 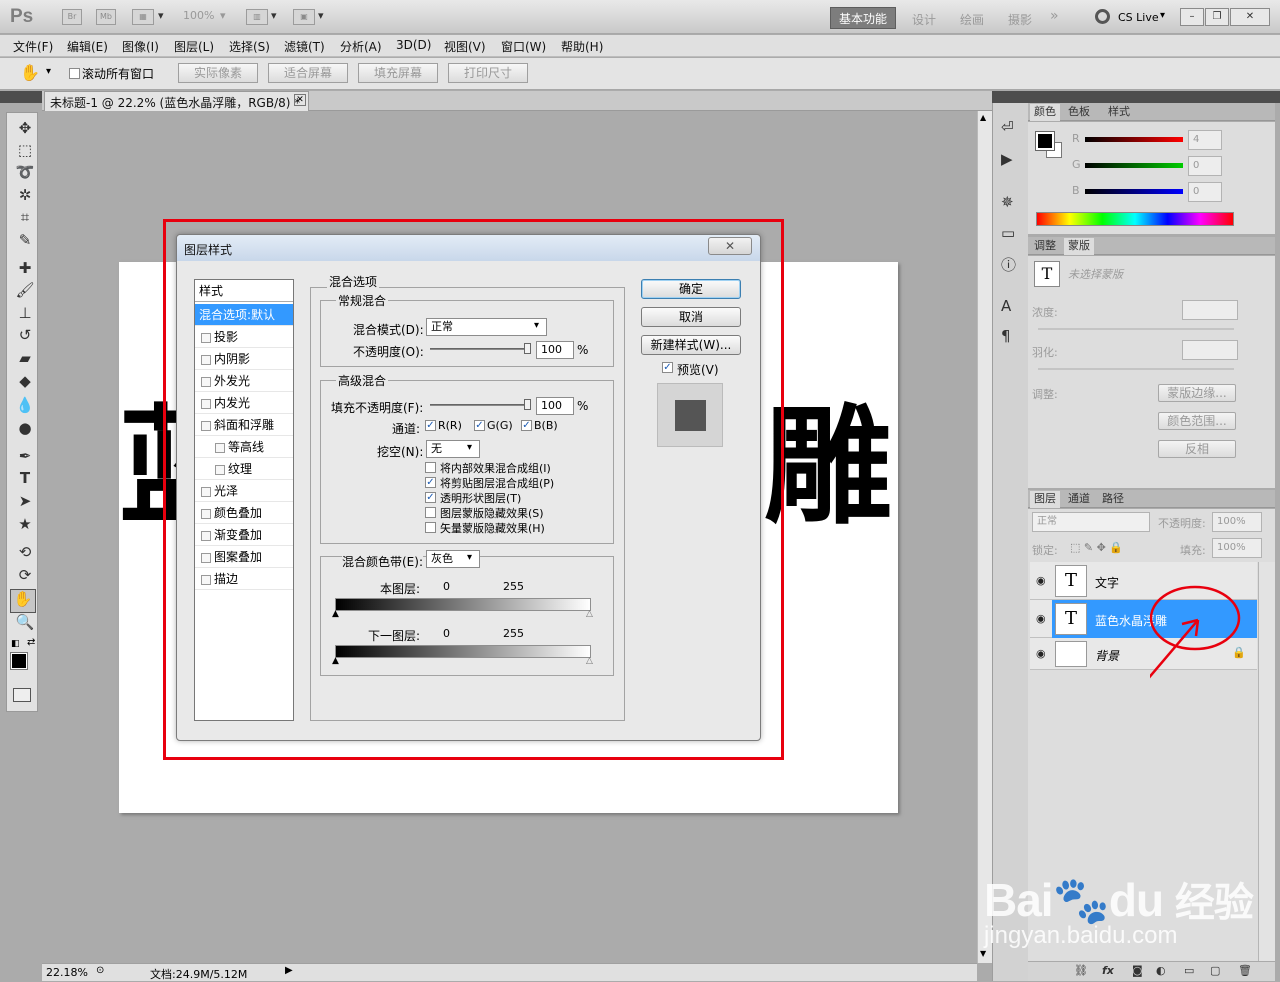 I want to click on zoom-level: 100%, so click(x=198, y=15).